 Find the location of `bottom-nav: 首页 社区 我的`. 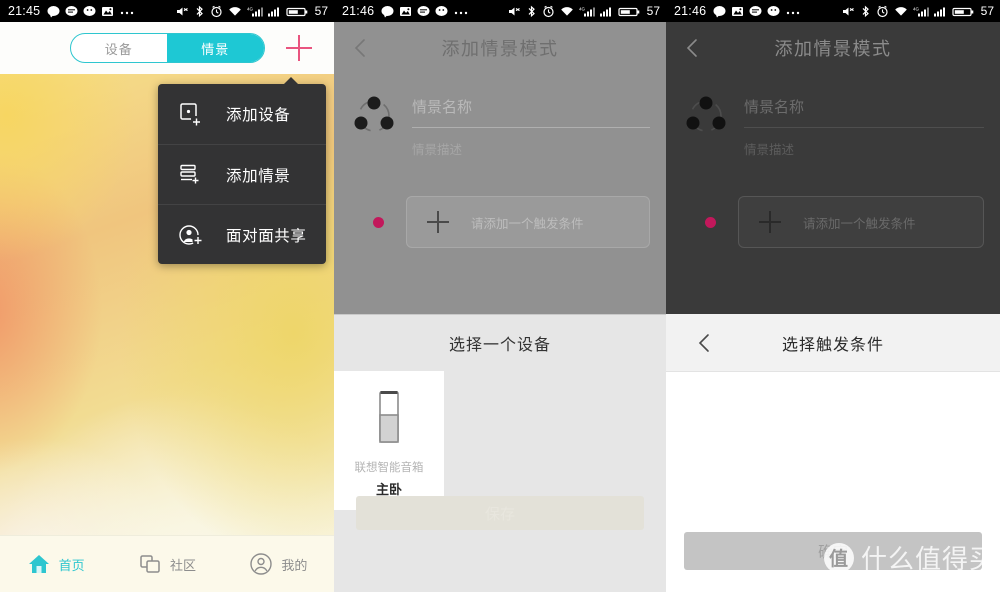

bottom-nav: 首页 社区 我的 is located at coordinates (167, 563).